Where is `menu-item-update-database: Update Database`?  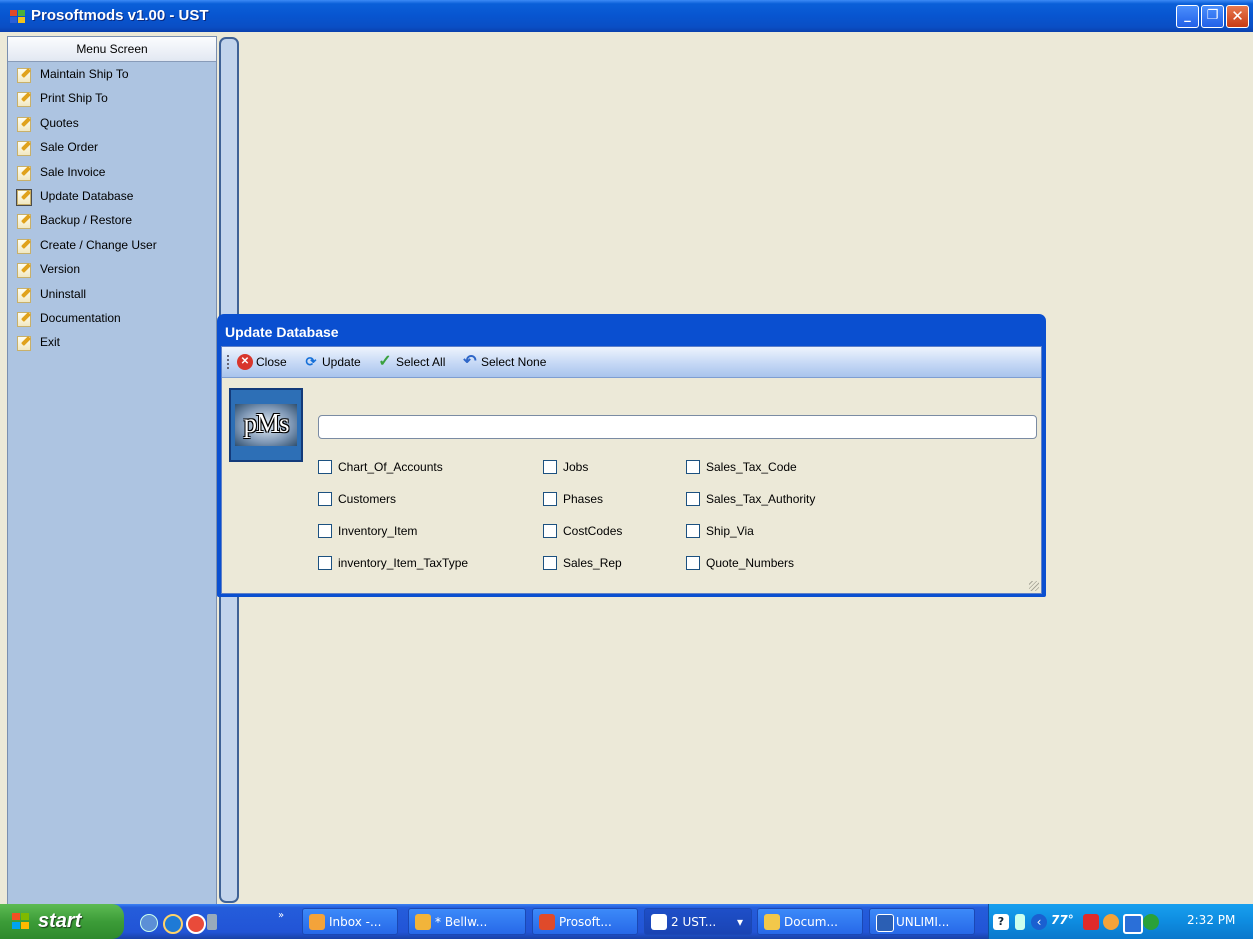 menu-item-update-database: Update Database is located at coordinates (112, 196).